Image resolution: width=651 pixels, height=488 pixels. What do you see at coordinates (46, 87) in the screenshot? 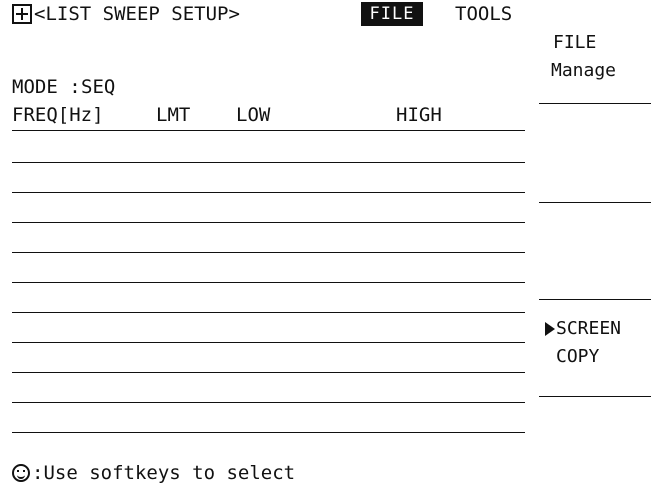
I see `mode-label: MODE :` at bounding box center [46, 87].